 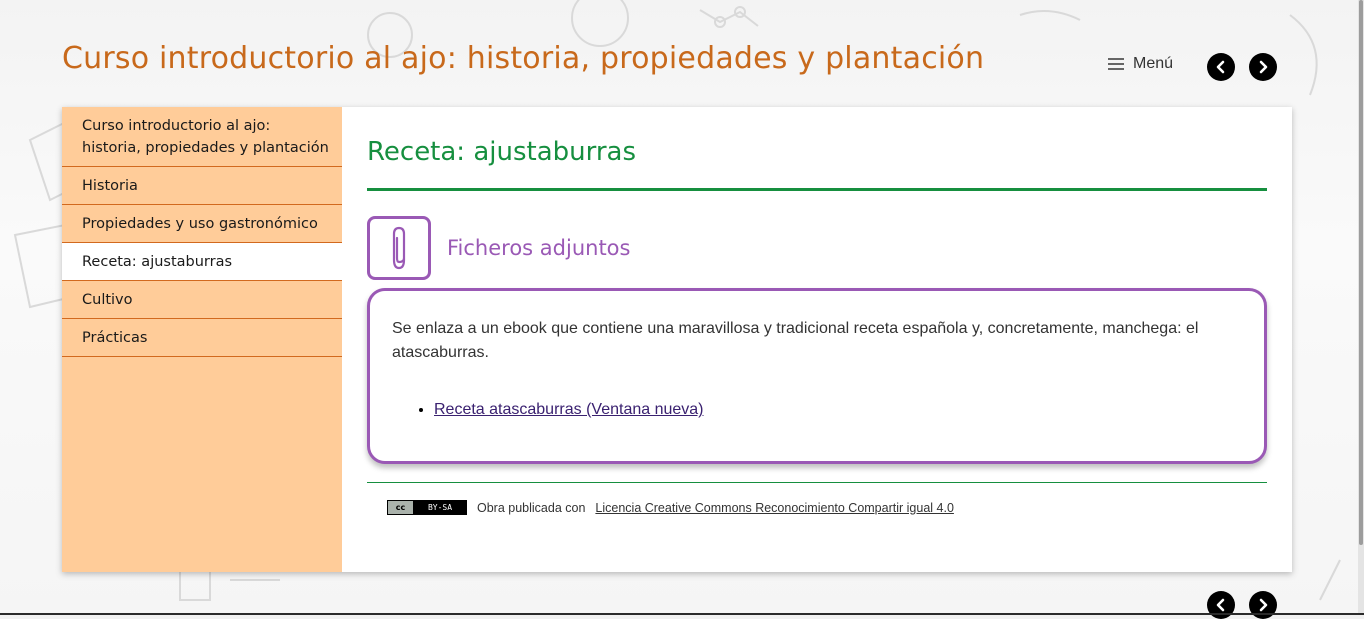 I want to click on list-item: Receta atascaburras (Ventana nueva), so click(x=838, y=410).